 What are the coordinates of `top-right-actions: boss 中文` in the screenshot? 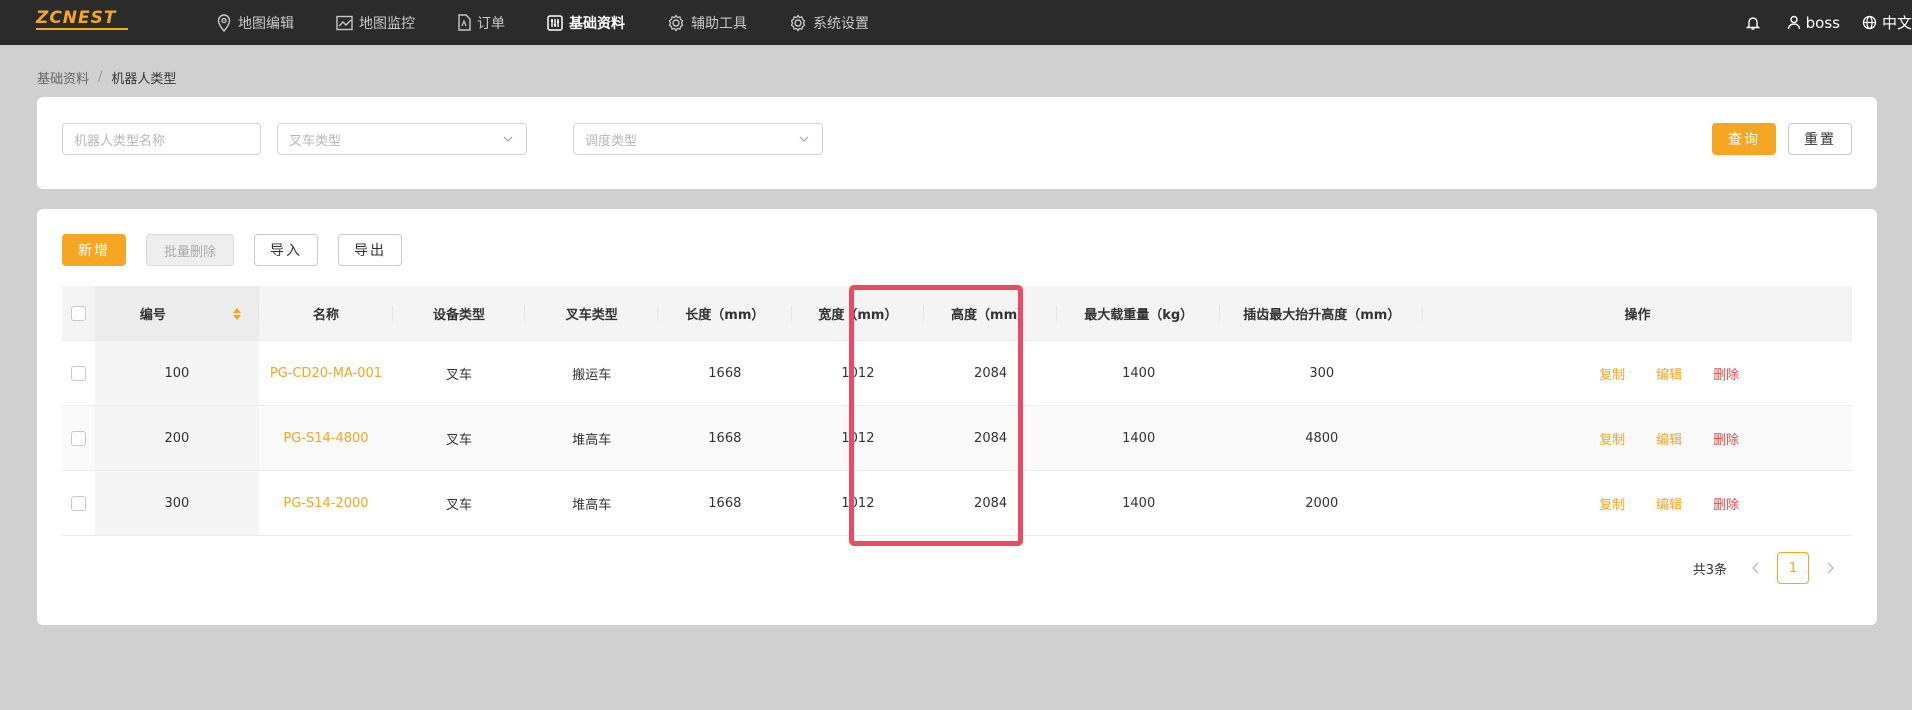 It's located at (1828, 22).